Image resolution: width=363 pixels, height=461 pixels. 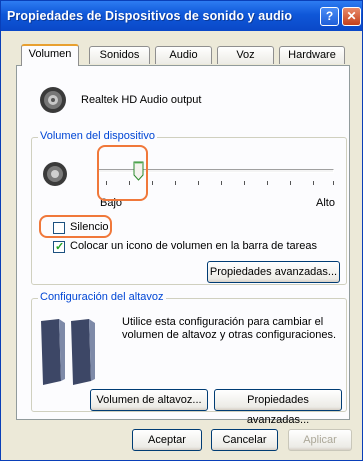 What do you see at coordinates (119, 55) in the screenshot?
I see `tab-sonidos: Sonidos` at bounding box center [119, 55].